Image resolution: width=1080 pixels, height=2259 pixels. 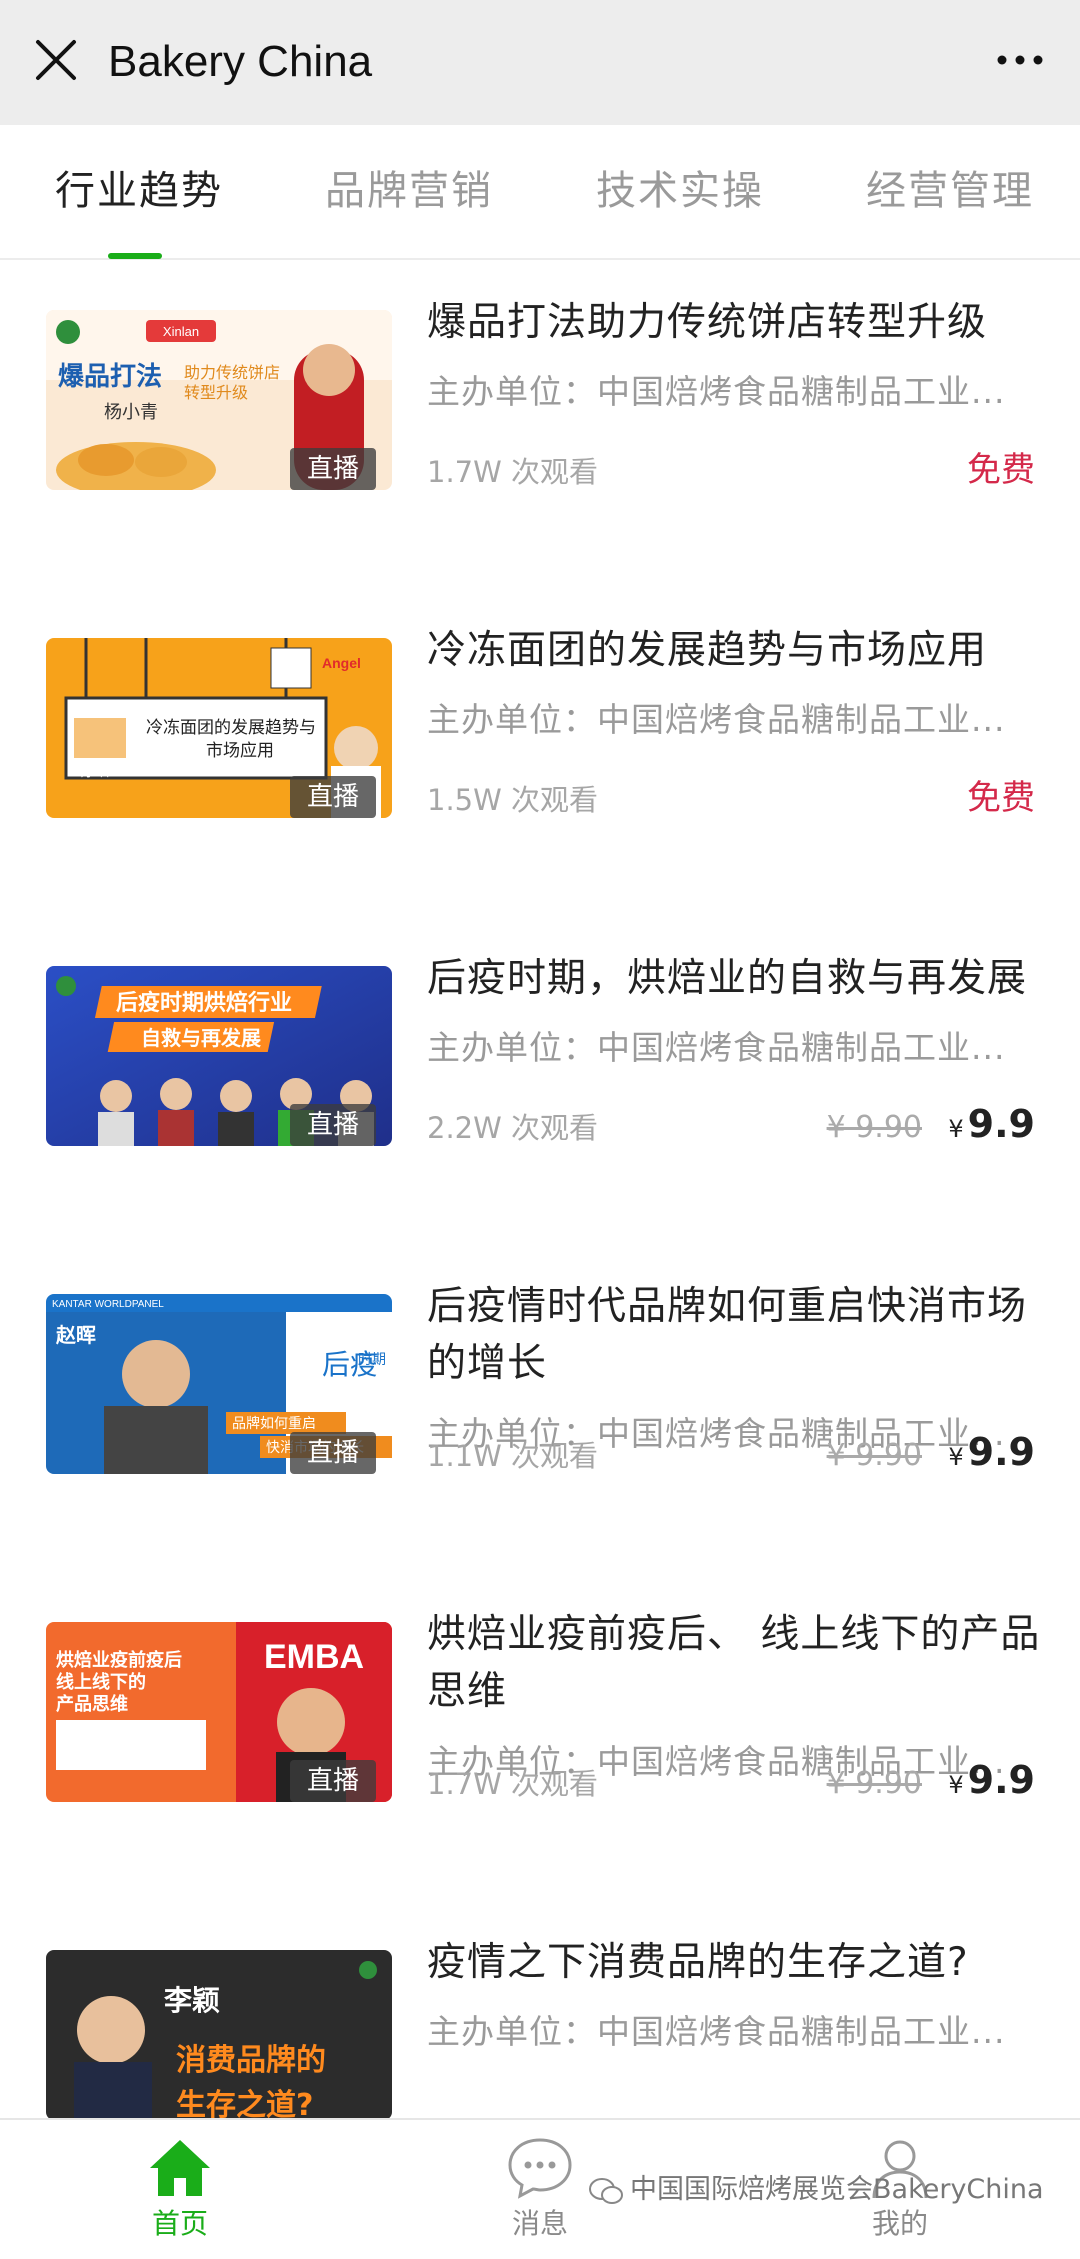 I want to click on thumb-brand: Xinlan, so click(x=181, y=331).